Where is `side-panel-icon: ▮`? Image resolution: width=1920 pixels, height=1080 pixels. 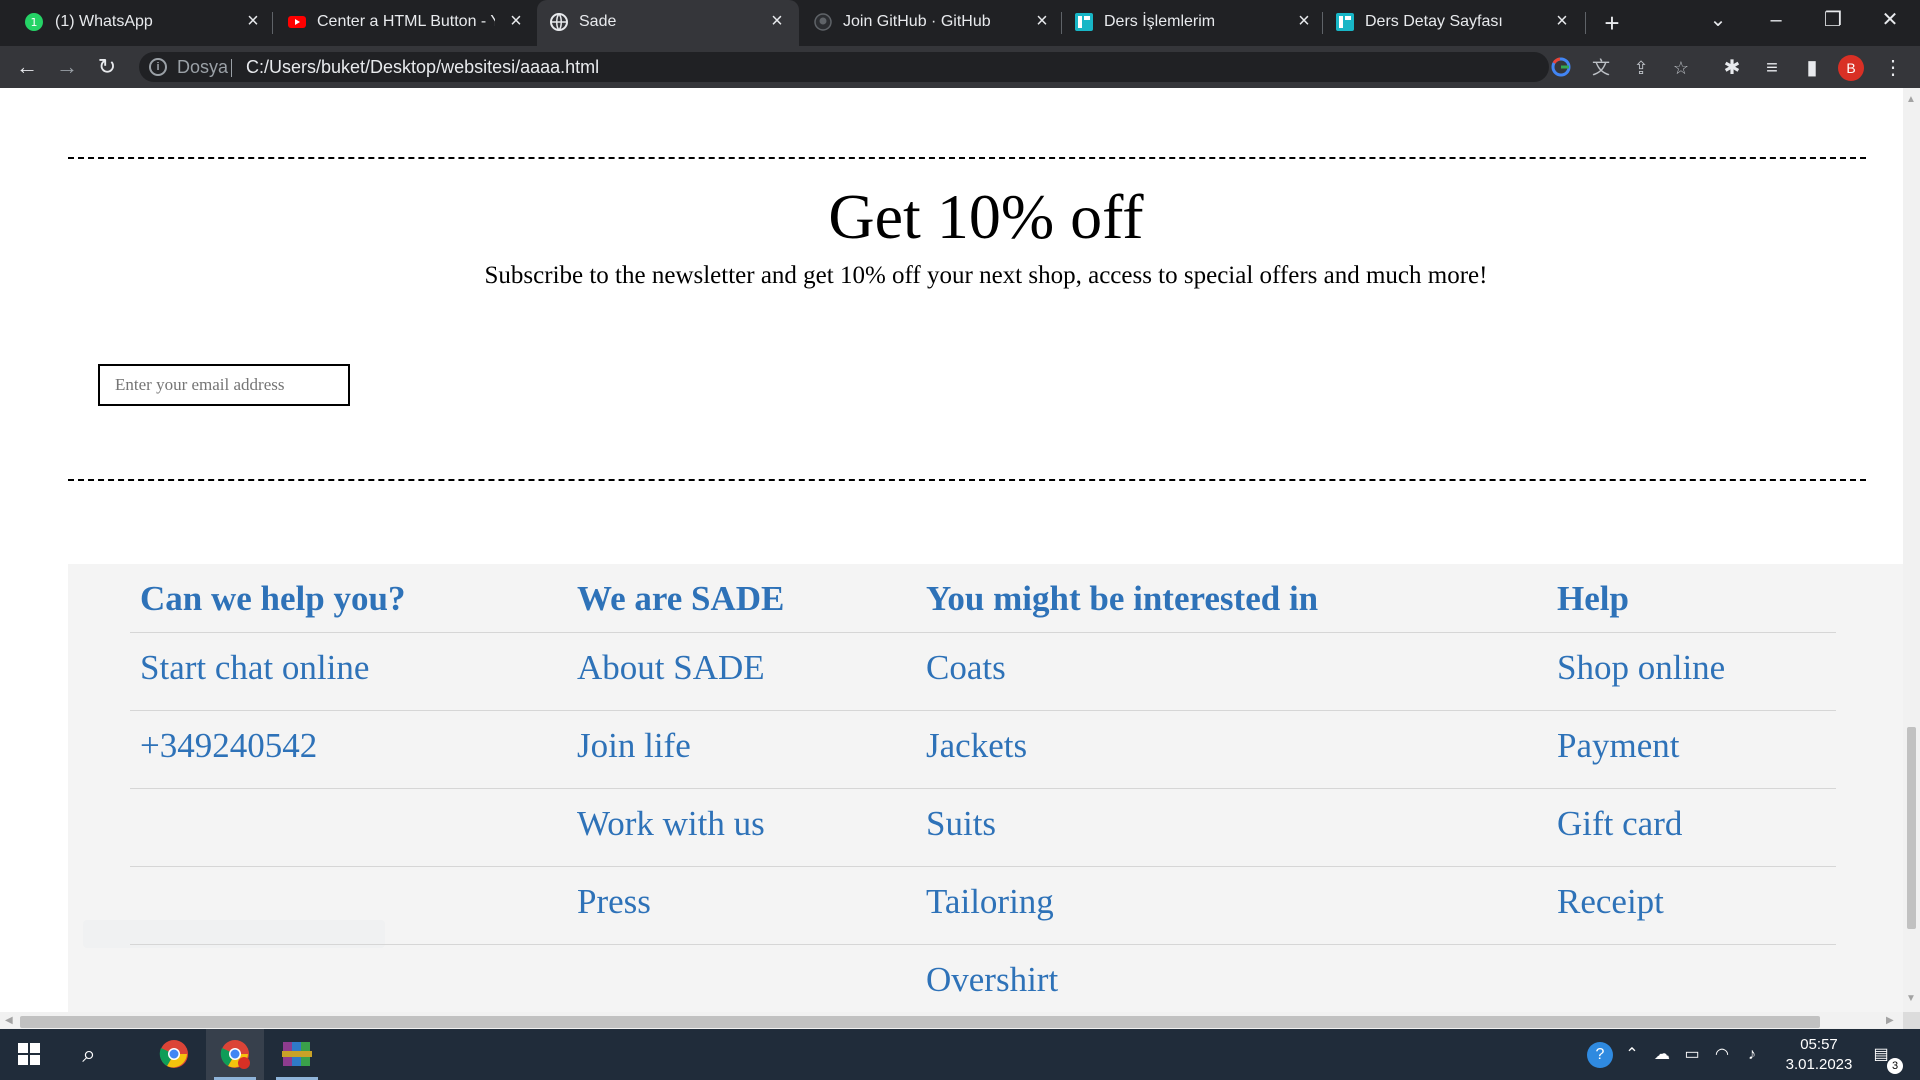
side-panel-icon: ▮ is located at coordinates (1812, 68).